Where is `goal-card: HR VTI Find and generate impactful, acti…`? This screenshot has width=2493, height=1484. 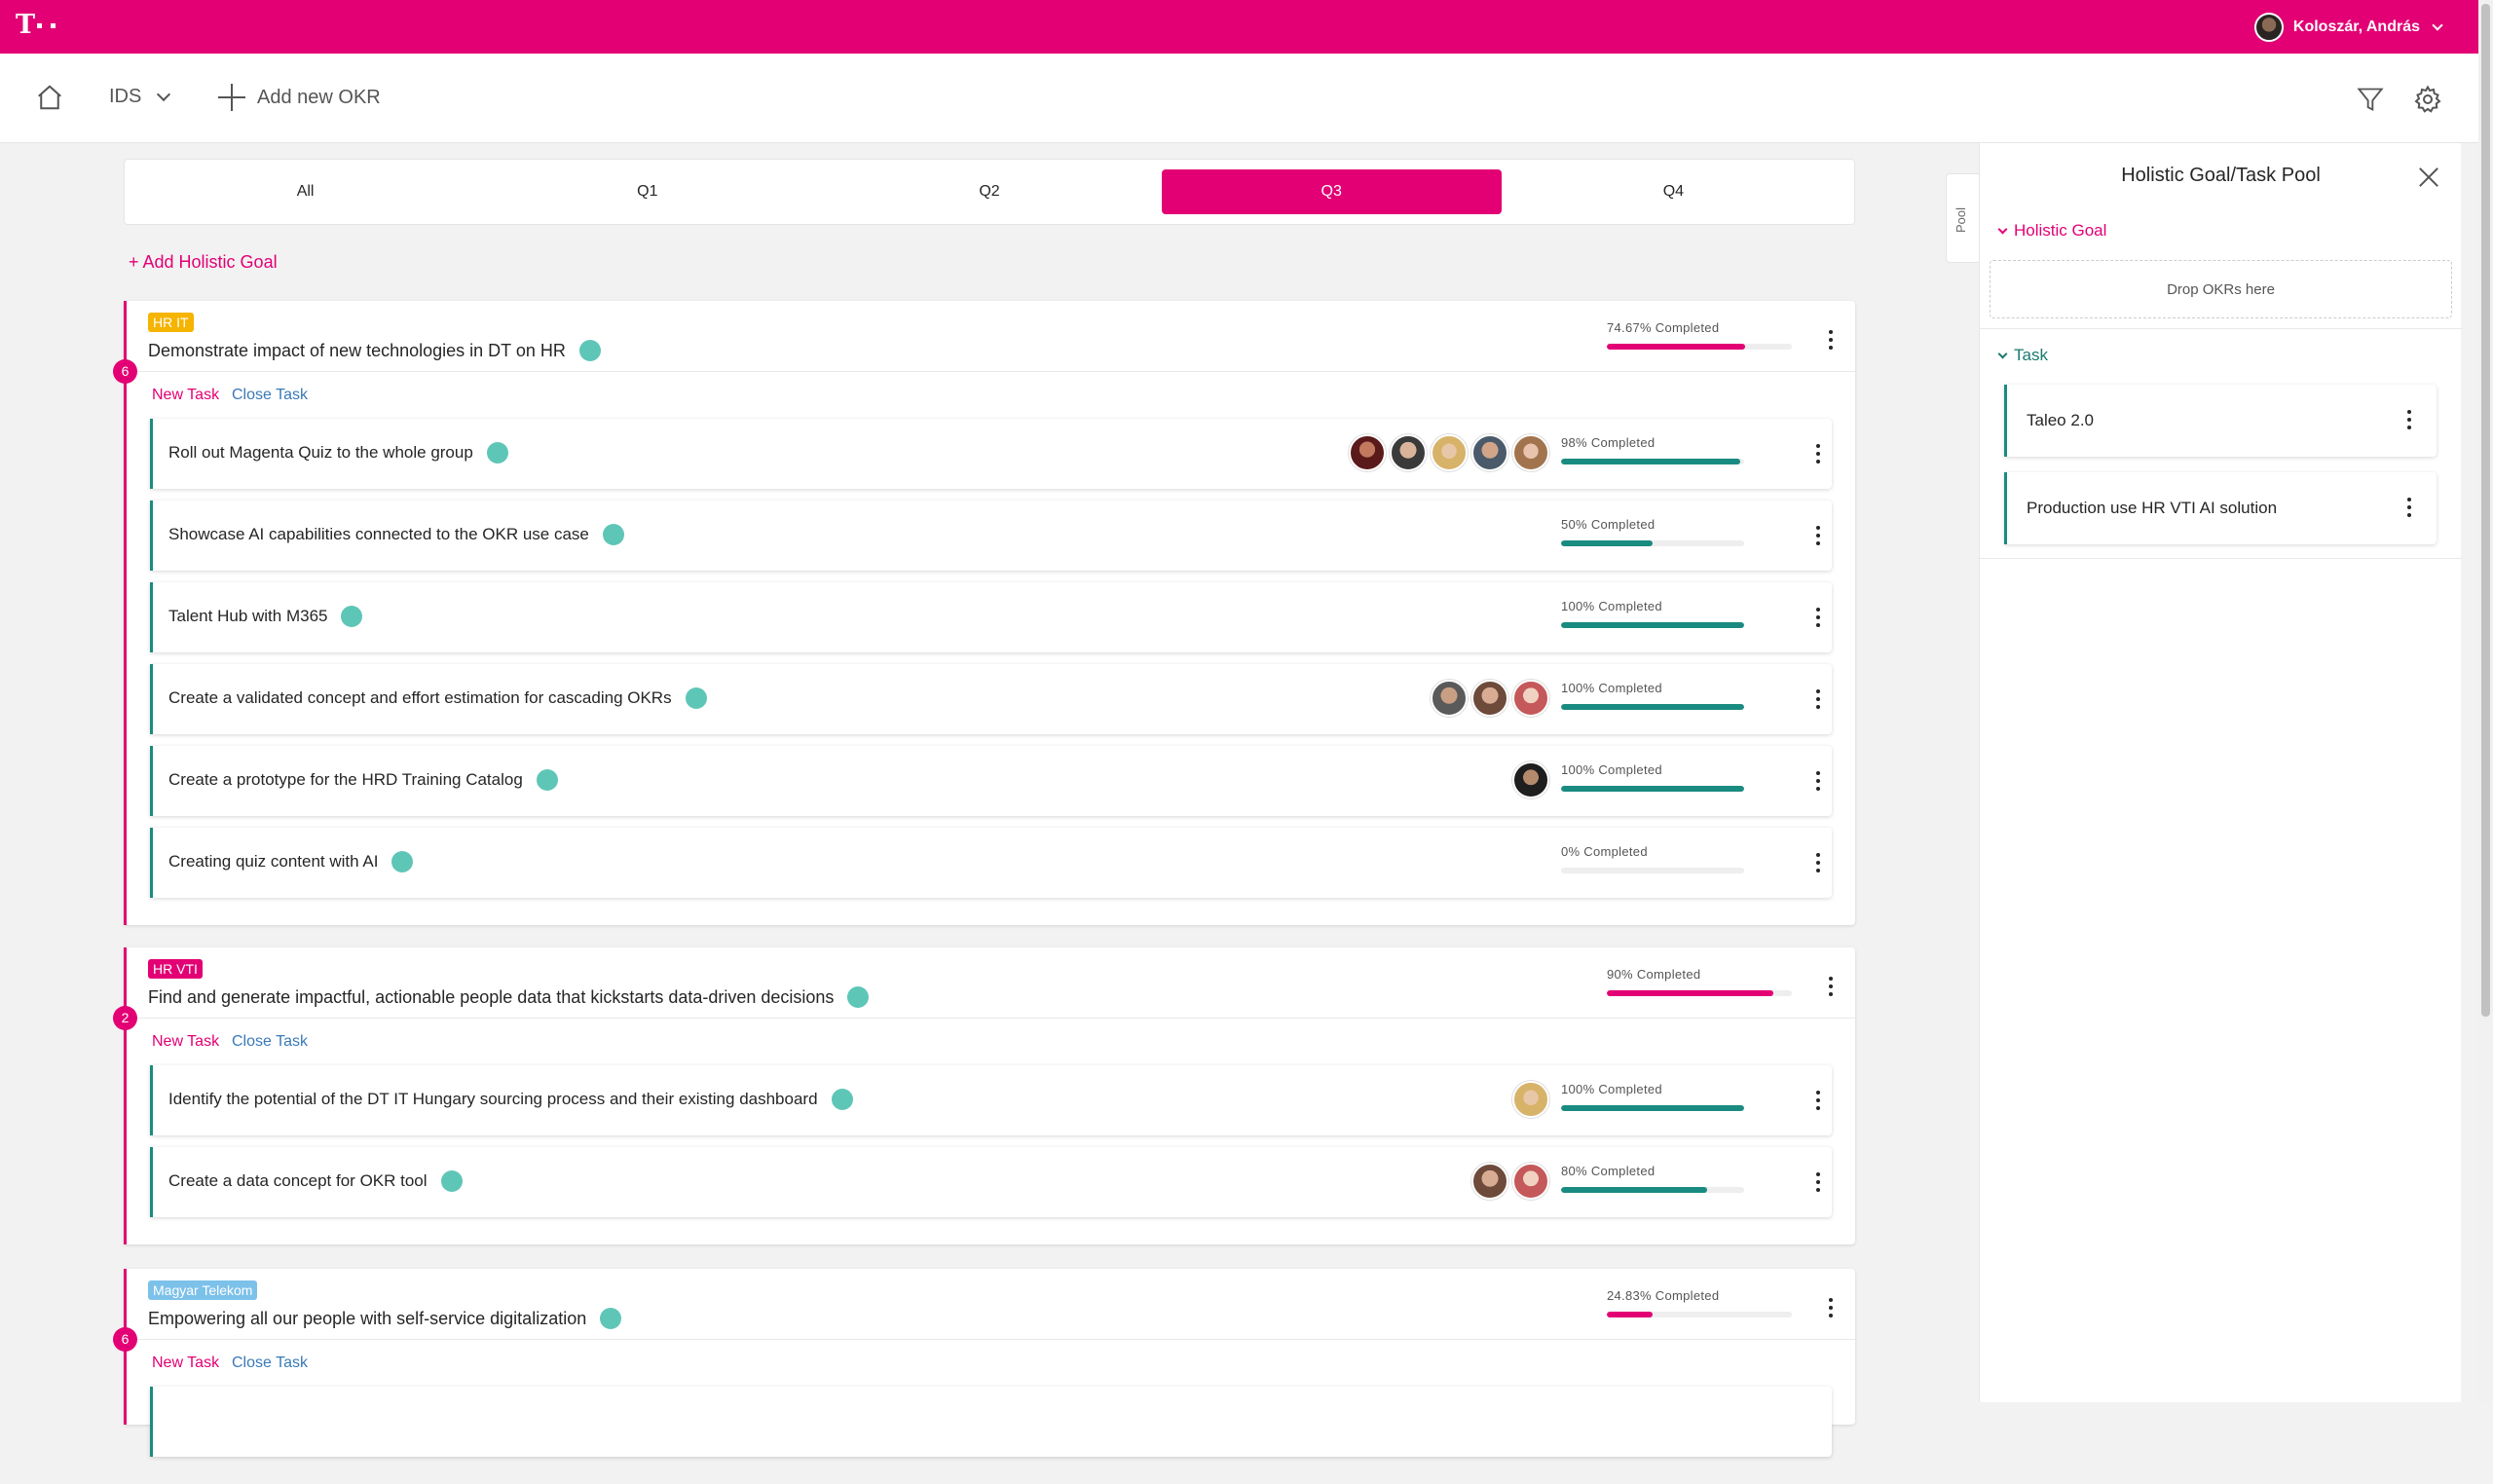 goal-card: HR VTI Find and generate impactful, acti… is located at coordinates (984, 1095).